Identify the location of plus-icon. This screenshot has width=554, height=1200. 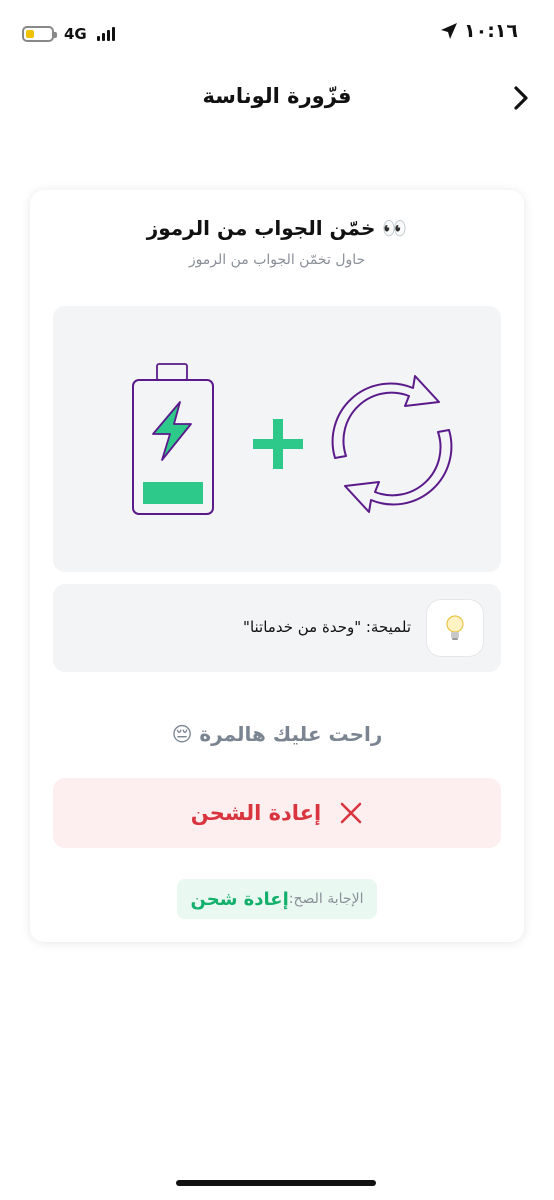
(278, 444).